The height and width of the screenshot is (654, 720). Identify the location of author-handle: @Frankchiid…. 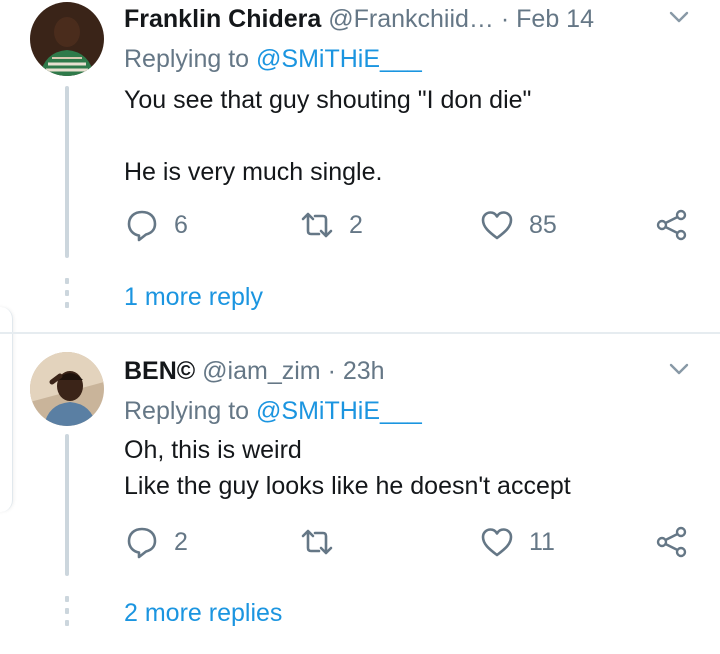
(411, 19).